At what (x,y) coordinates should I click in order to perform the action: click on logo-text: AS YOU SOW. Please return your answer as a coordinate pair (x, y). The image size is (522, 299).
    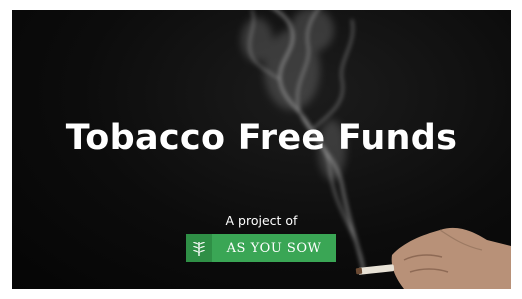
    Looking at the image, I should click on (274, 248).